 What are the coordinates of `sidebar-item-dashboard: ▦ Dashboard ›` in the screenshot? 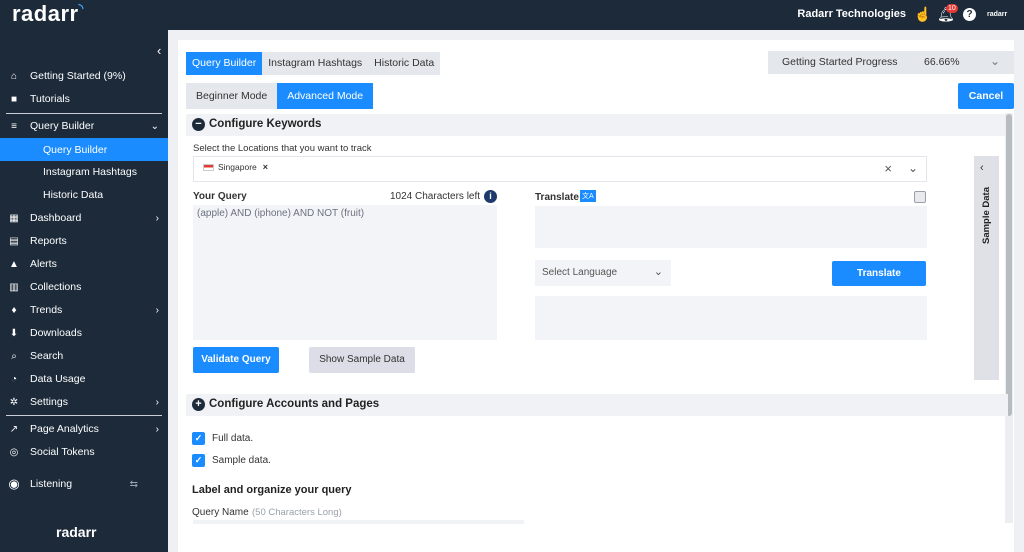 It's located at (84, 218).